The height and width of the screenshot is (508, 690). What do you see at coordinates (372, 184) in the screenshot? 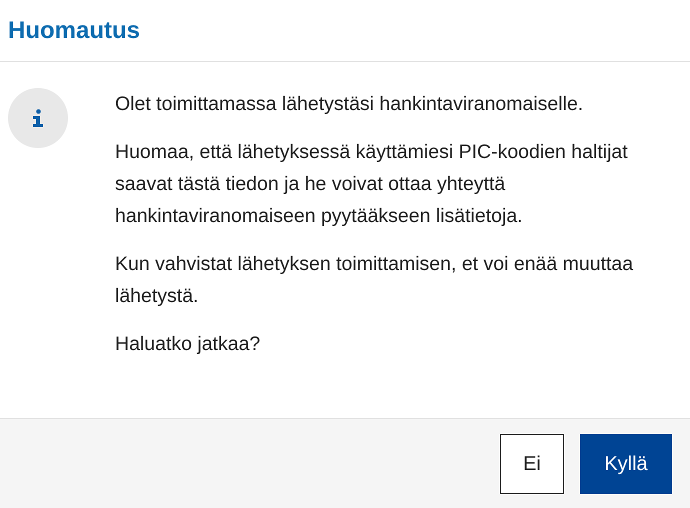
I see `message-text: Huomaa, että lähetyksessä käyttämiesi PIC-koodien haltijat saavat tästä tiedon ja he voivat ottaa yhteyttä hankintaviranomaiseen pyytääkseen lisätietoja.` at bounding box center [372, 184].